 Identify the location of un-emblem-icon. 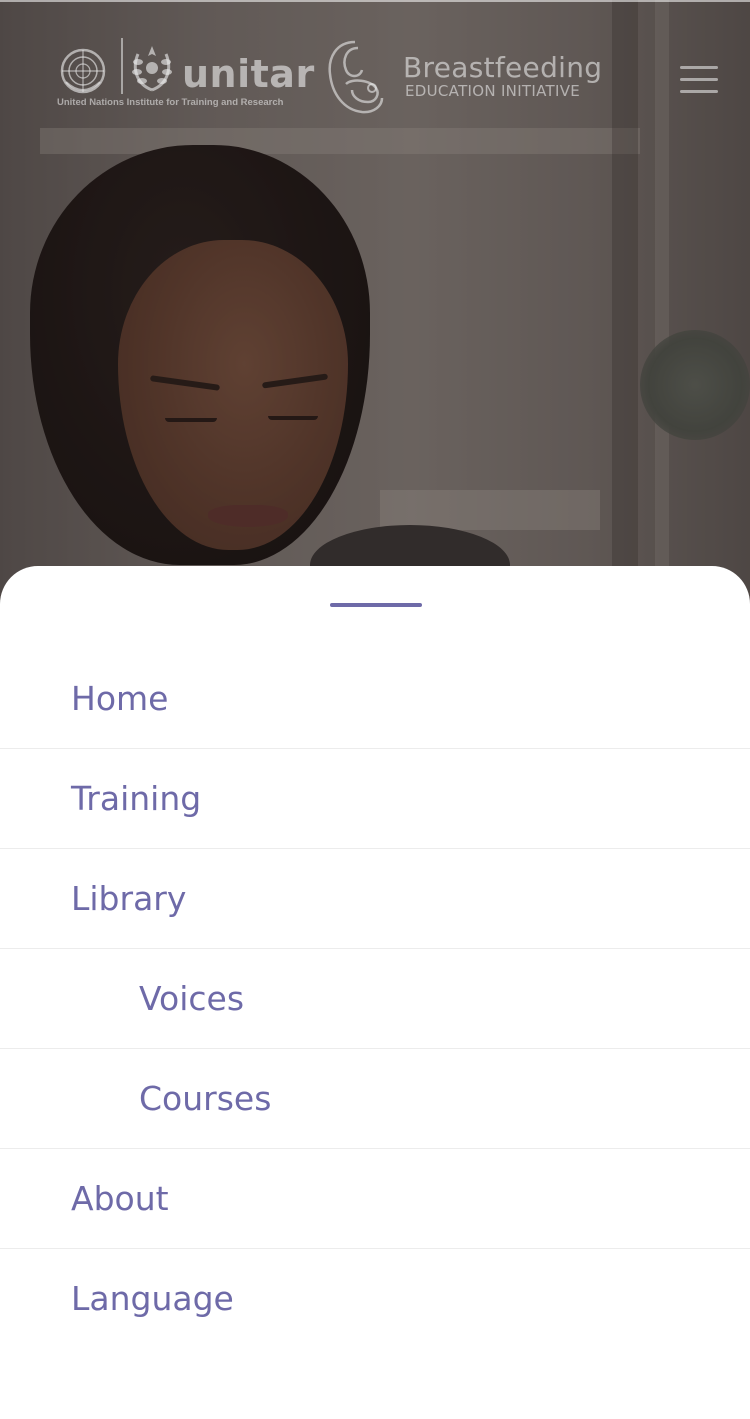
(83, 71).